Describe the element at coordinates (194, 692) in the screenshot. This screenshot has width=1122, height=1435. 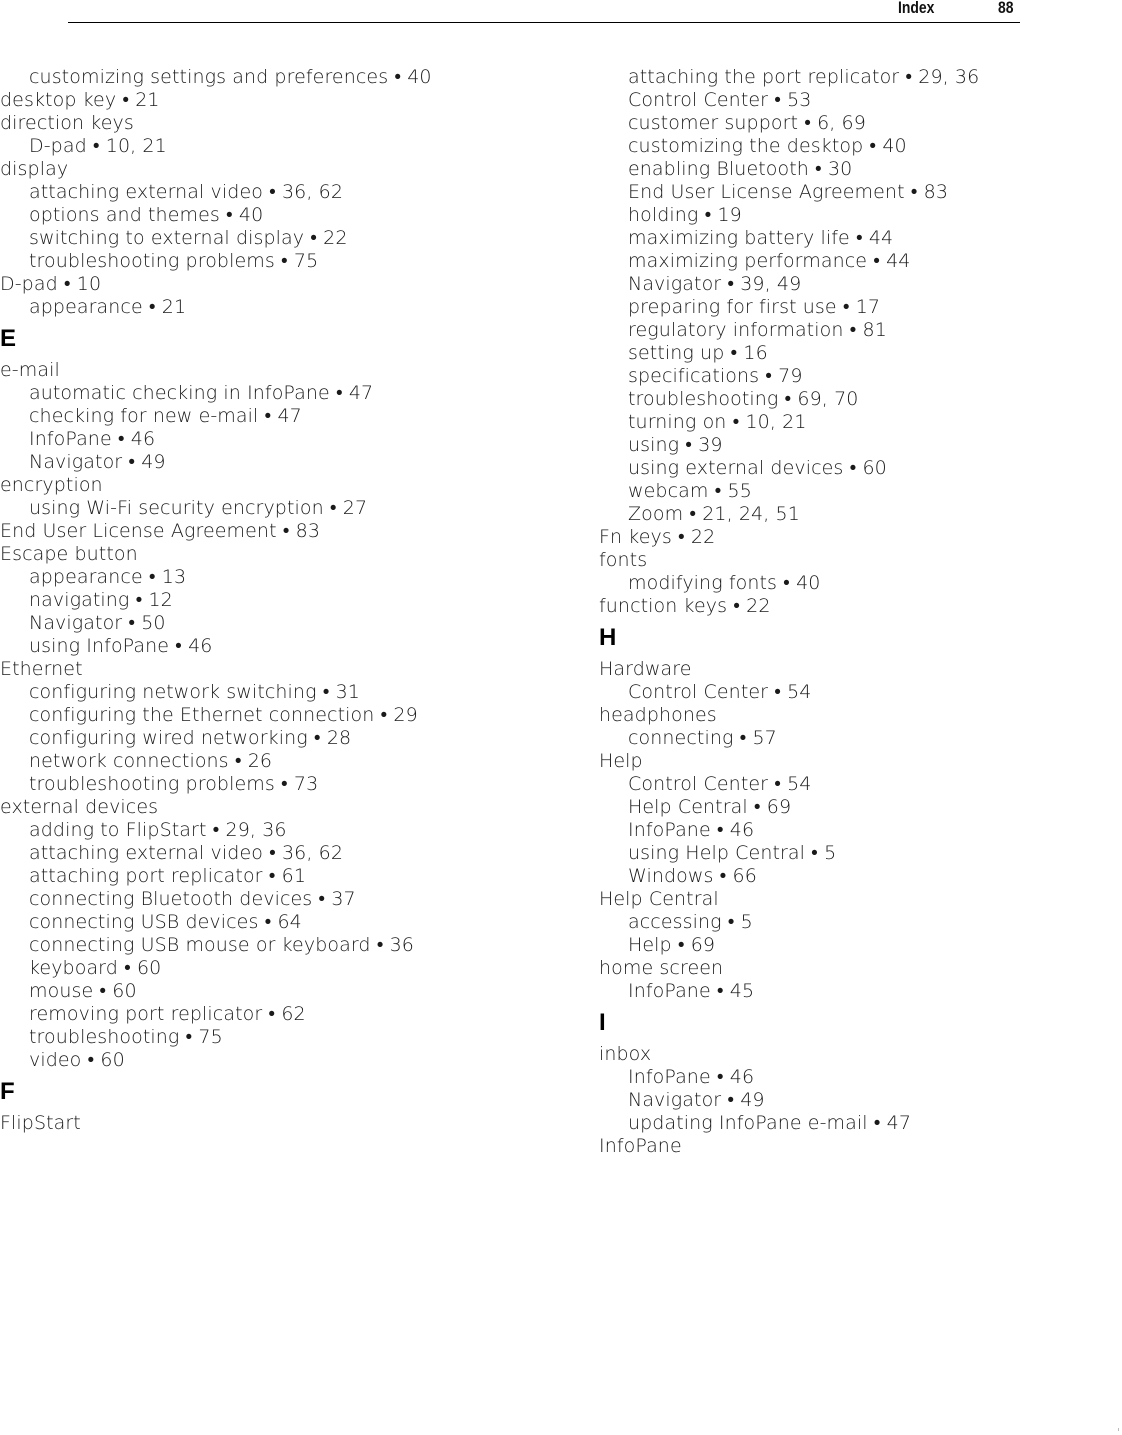
I see `index-subentry: configuring network switching • 31` at that location.